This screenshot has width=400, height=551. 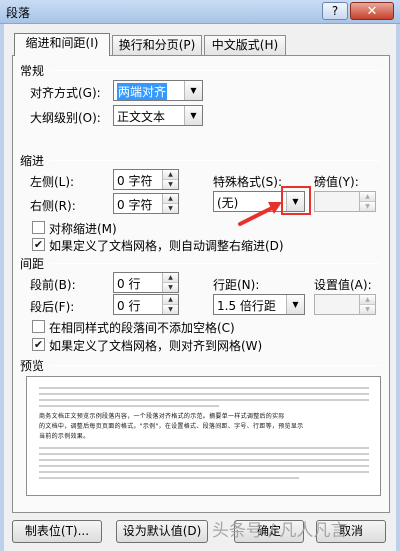 What do you see at coordinates (129, 306) in the screenshot?
I see `space-after-value: 0 行` at bounding box center [129, 306].